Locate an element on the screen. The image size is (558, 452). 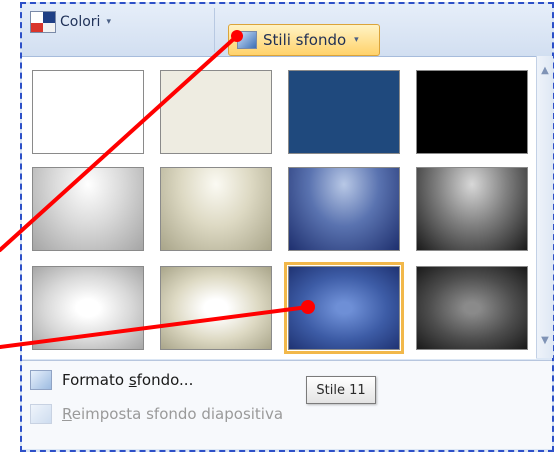
colori-button: Colori ▾ is located at coordinates (70, 22).